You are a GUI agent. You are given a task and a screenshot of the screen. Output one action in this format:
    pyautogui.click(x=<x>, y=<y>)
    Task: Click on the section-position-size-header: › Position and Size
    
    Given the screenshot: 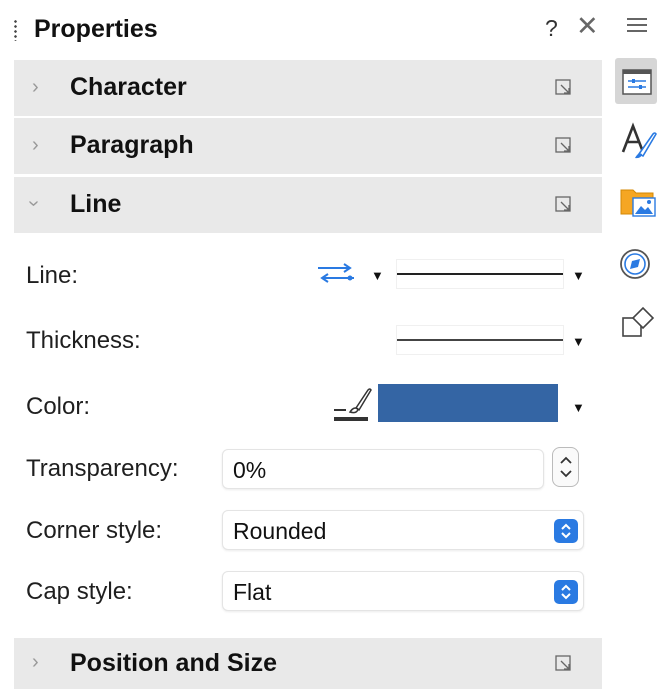 What is the action you would take?
    pyautogui.click(x=308, y=663)
    